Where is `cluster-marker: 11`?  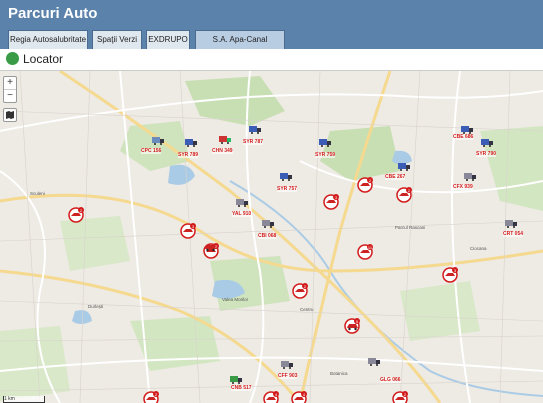 cluster-marker: 11 is located at coordinates (365, 252).